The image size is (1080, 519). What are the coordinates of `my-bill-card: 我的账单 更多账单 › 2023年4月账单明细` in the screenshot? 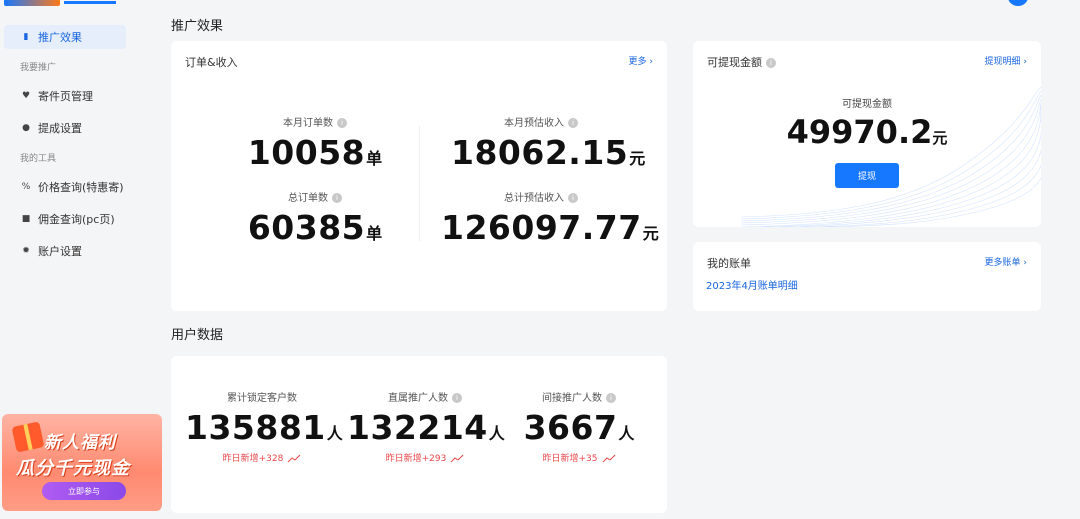 It's located at (867, 276).